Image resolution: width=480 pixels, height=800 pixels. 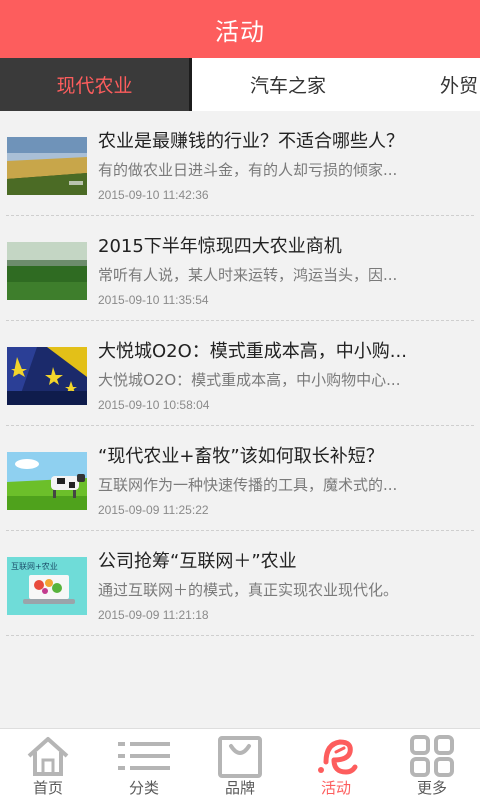 What do you see at coordinates (197, 561) in the screenshot?
I see `article-title: 公司抢筹“互联网＋”农业` at bounding box center [197, 561].